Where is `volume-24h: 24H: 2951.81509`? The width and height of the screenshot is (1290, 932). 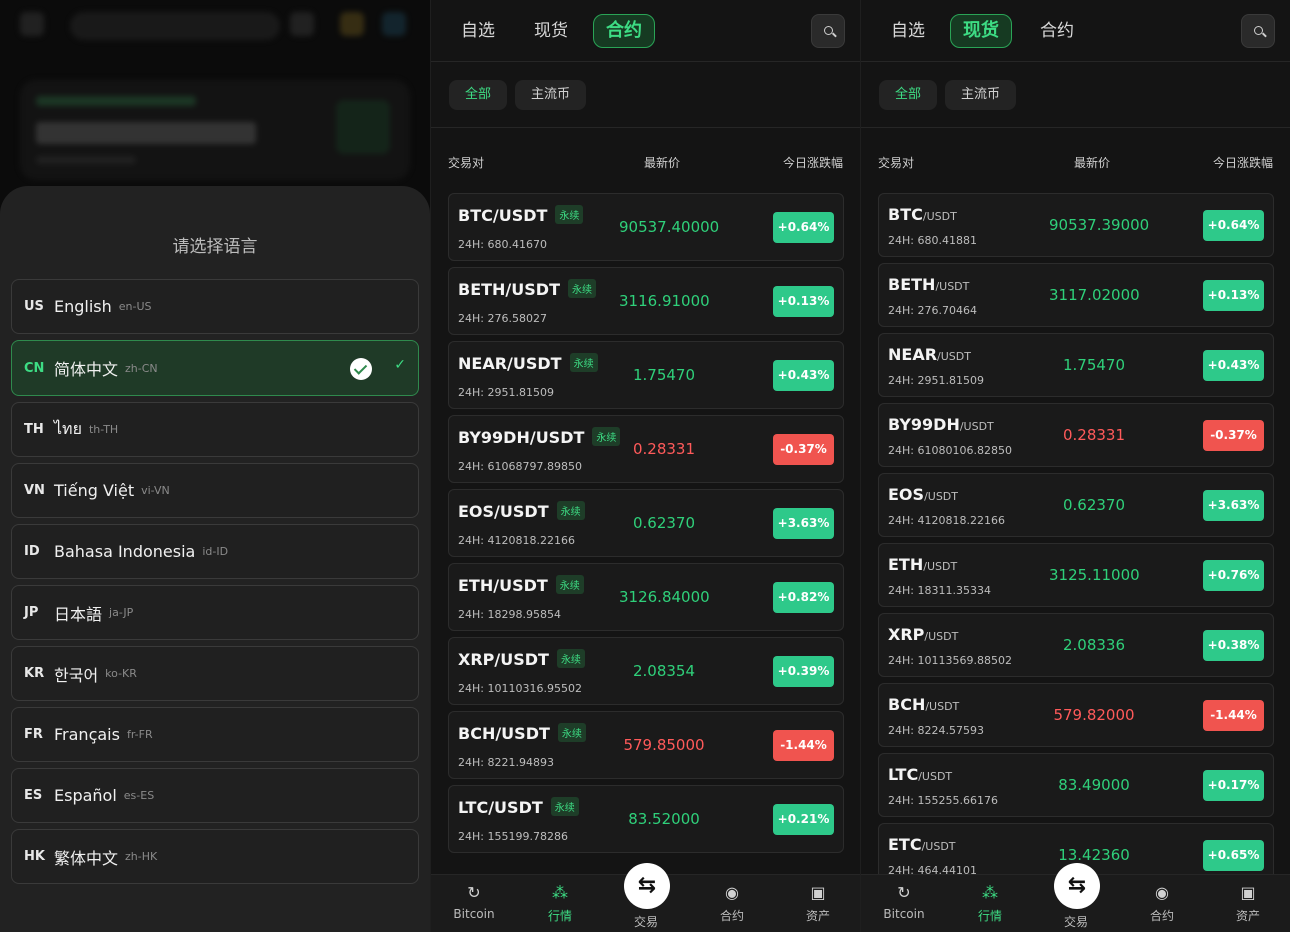
volume-24h: 24H: 2951.81509 is located at coordinates (506, 392).